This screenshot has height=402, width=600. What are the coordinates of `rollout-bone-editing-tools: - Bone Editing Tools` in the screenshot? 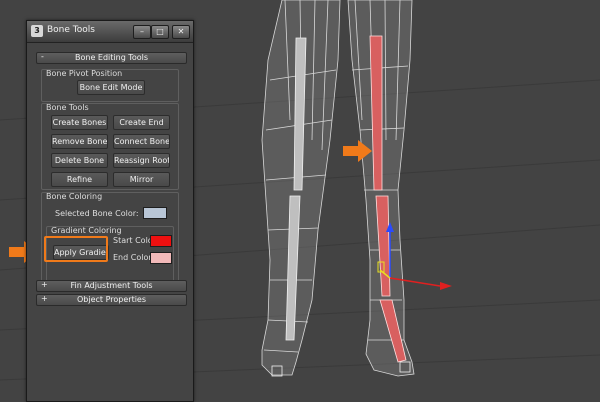 It's located at (111, 58).